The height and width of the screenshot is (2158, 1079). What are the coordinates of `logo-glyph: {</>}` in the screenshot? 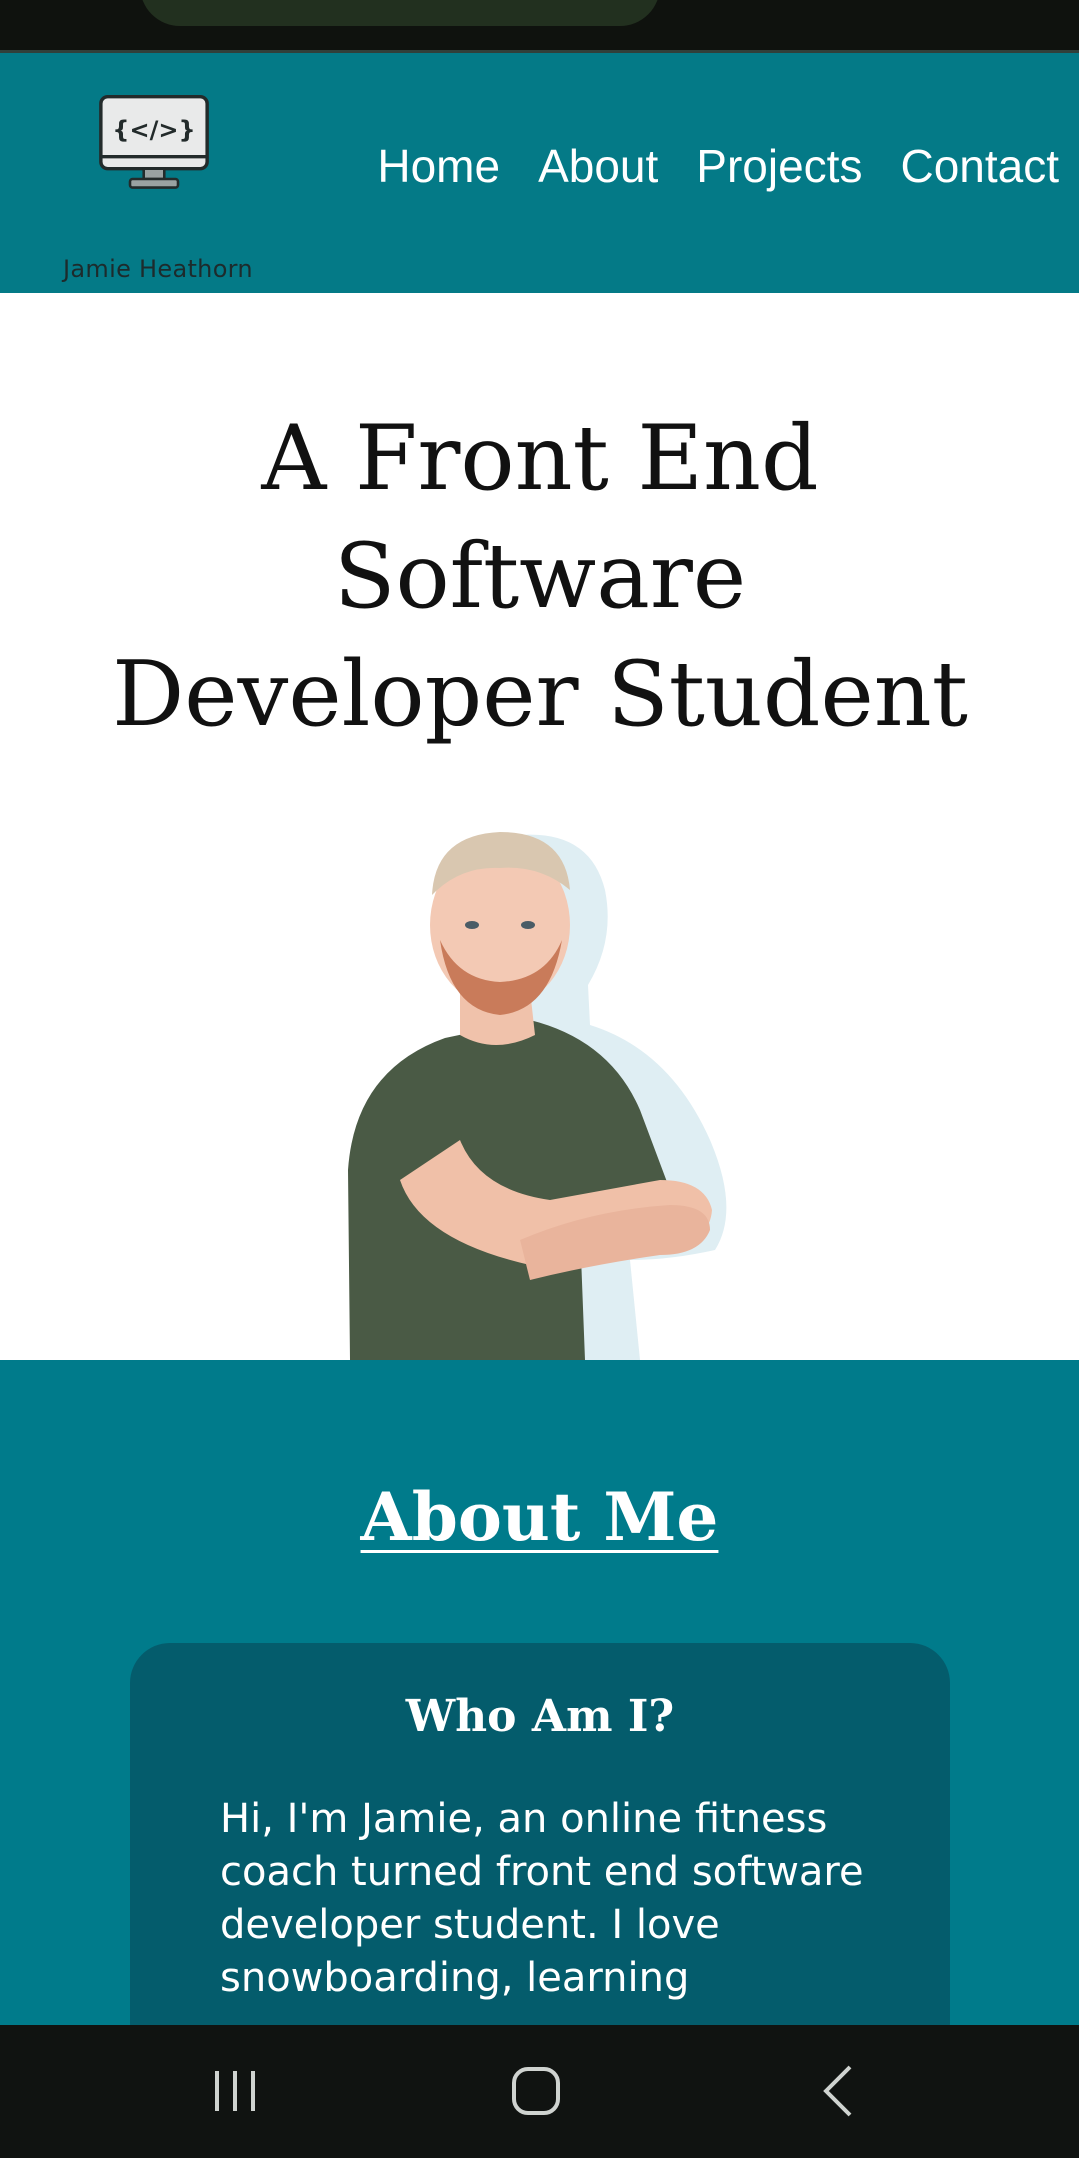 It's located at (153, 130).